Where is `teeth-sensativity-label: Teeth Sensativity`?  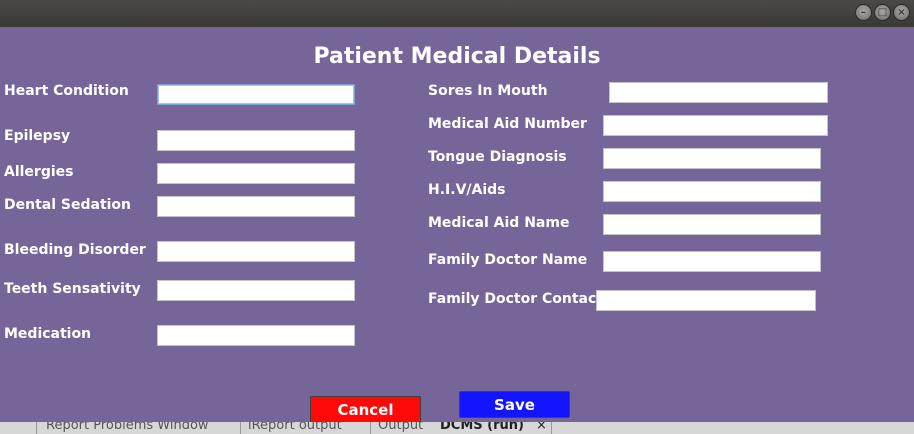 teeth-sensativity-label: Teeth Sensativity is located at coordinates (72, 289).